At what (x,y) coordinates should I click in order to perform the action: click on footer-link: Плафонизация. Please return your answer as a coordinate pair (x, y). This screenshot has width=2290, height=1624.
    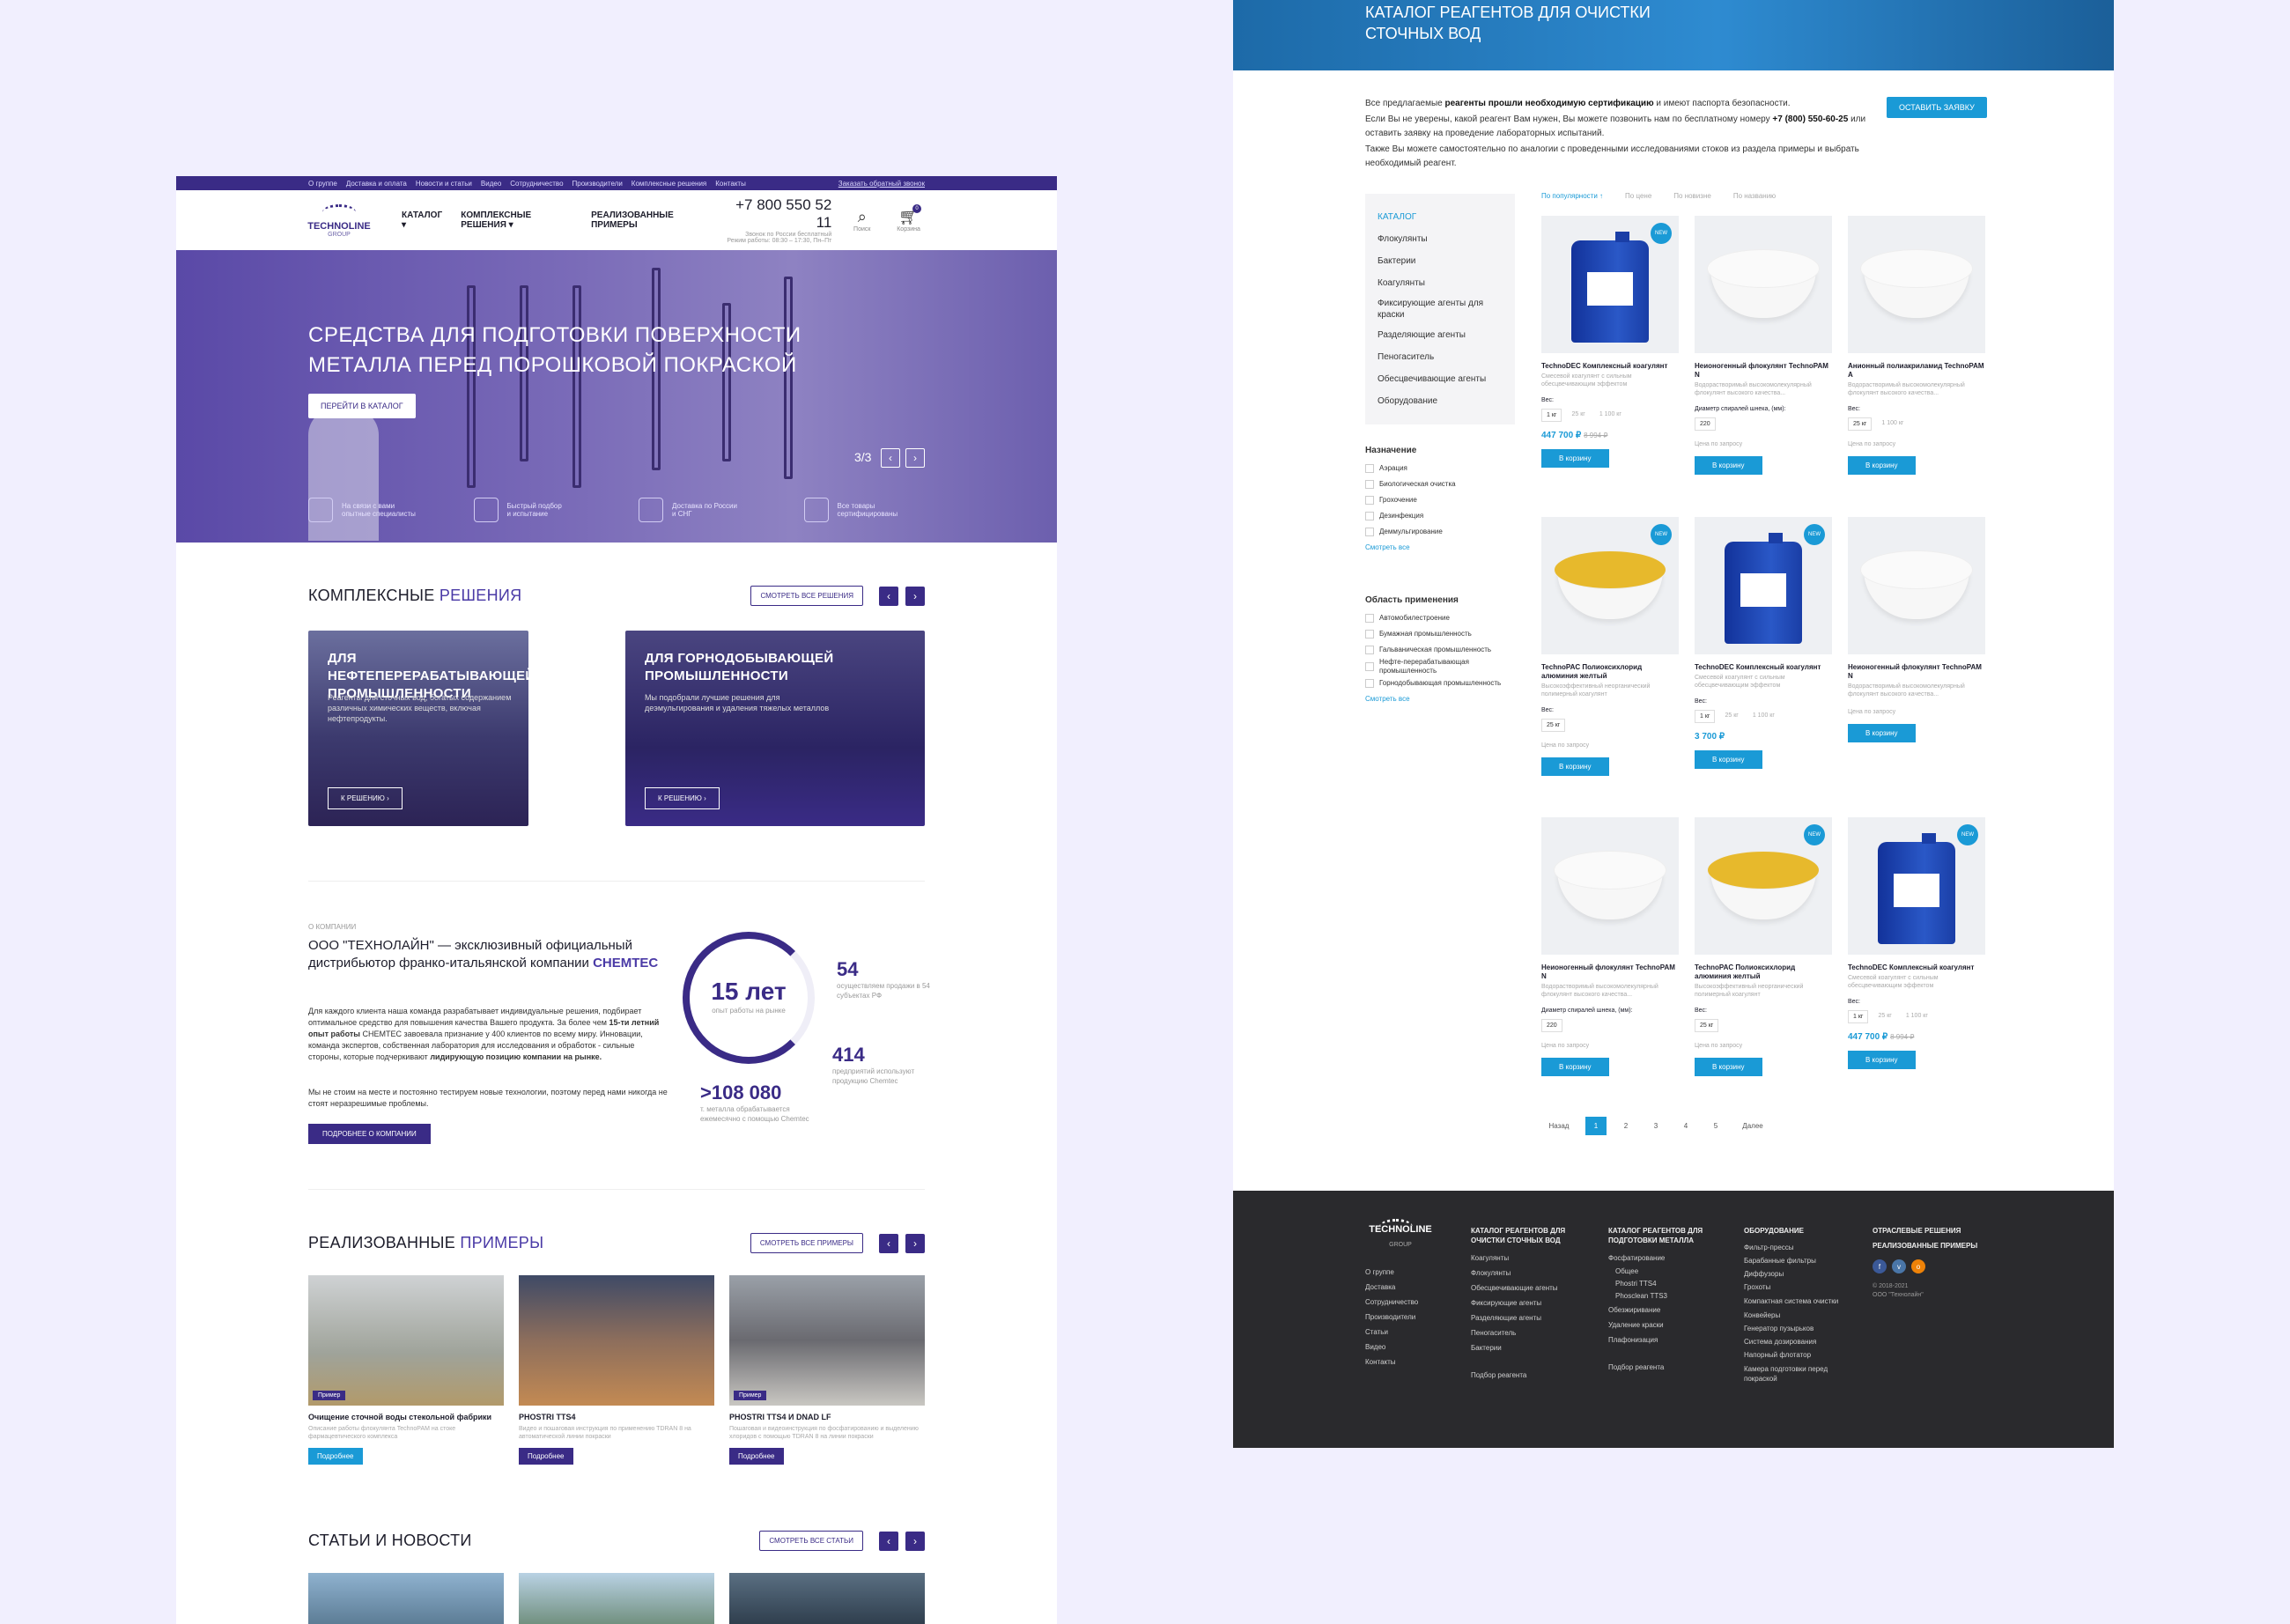
    Looking at the image, I should click on (1661, 1339).